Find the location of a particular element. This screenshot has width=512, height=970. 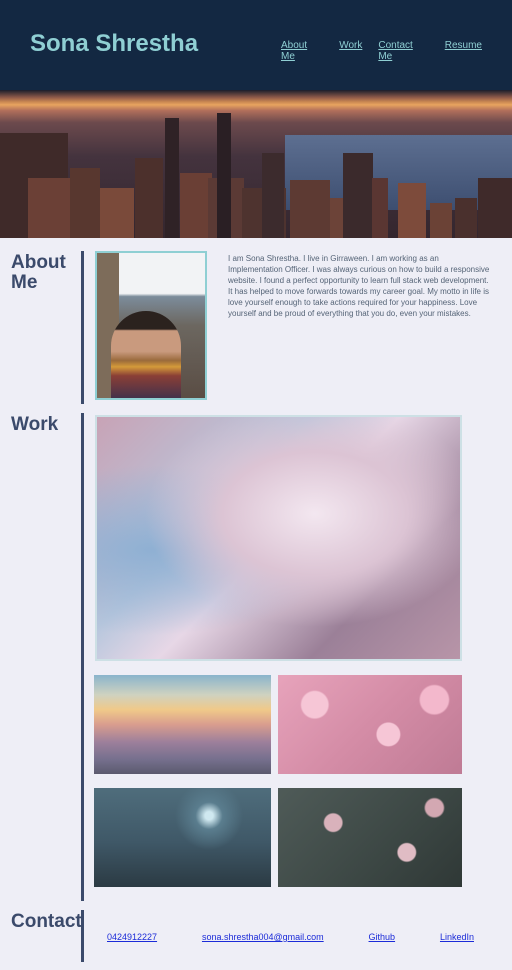

contact-email-link: sona.shrestha004@gmail.com is located at coordinates (263, 937).